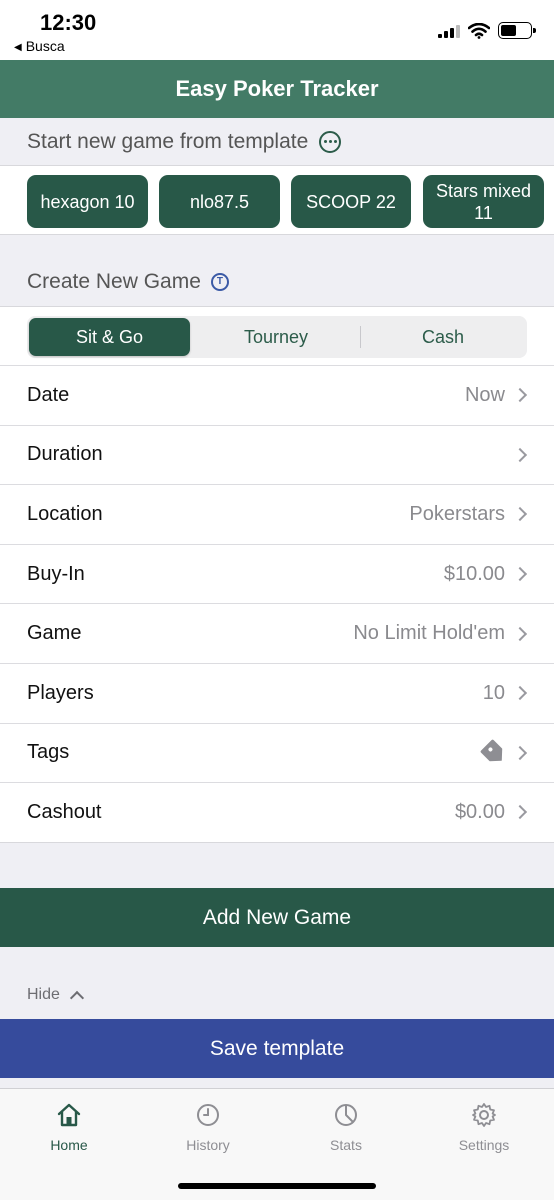  Describe the element at coordinates (69, 1145) in the screenshot. I see `tab-label: Home` at that location.